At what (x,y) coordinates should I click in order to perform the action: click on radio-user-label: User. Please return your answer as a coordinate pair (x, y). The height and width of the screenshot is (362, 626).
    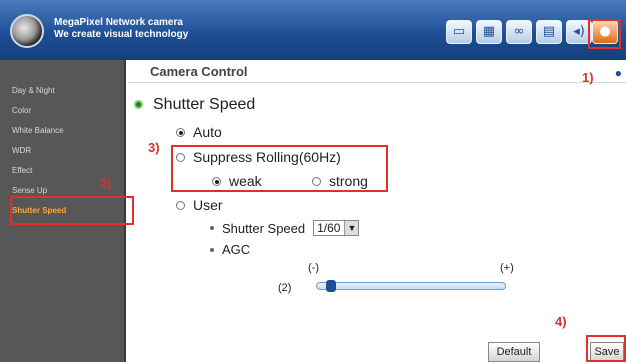
    Looking at the image, I should click on (208, 205).